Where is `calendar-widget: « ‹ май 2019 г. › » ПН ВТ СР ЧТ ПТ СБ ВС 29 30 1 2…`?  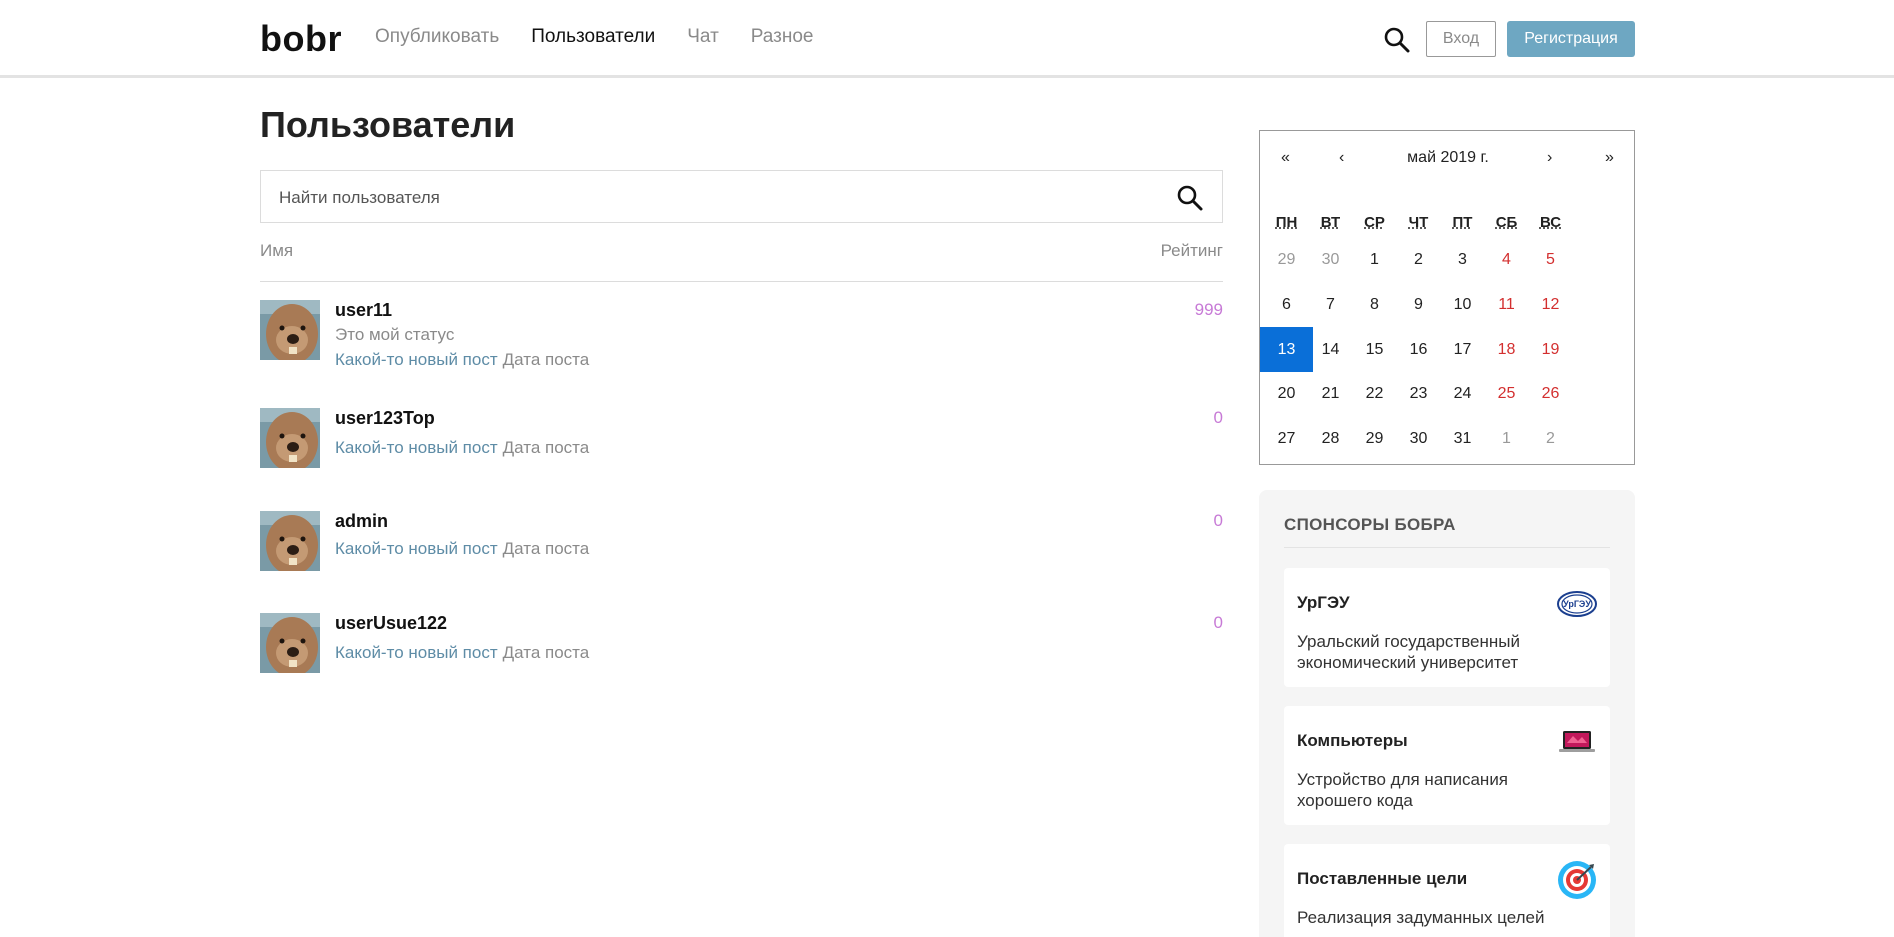
calendar-widget: « ‹ май 2019 г. › » ПН ВТ СР ЧТ ПТ СБ ВС 29 30 1 2… is located at coordinates (1447, 297).